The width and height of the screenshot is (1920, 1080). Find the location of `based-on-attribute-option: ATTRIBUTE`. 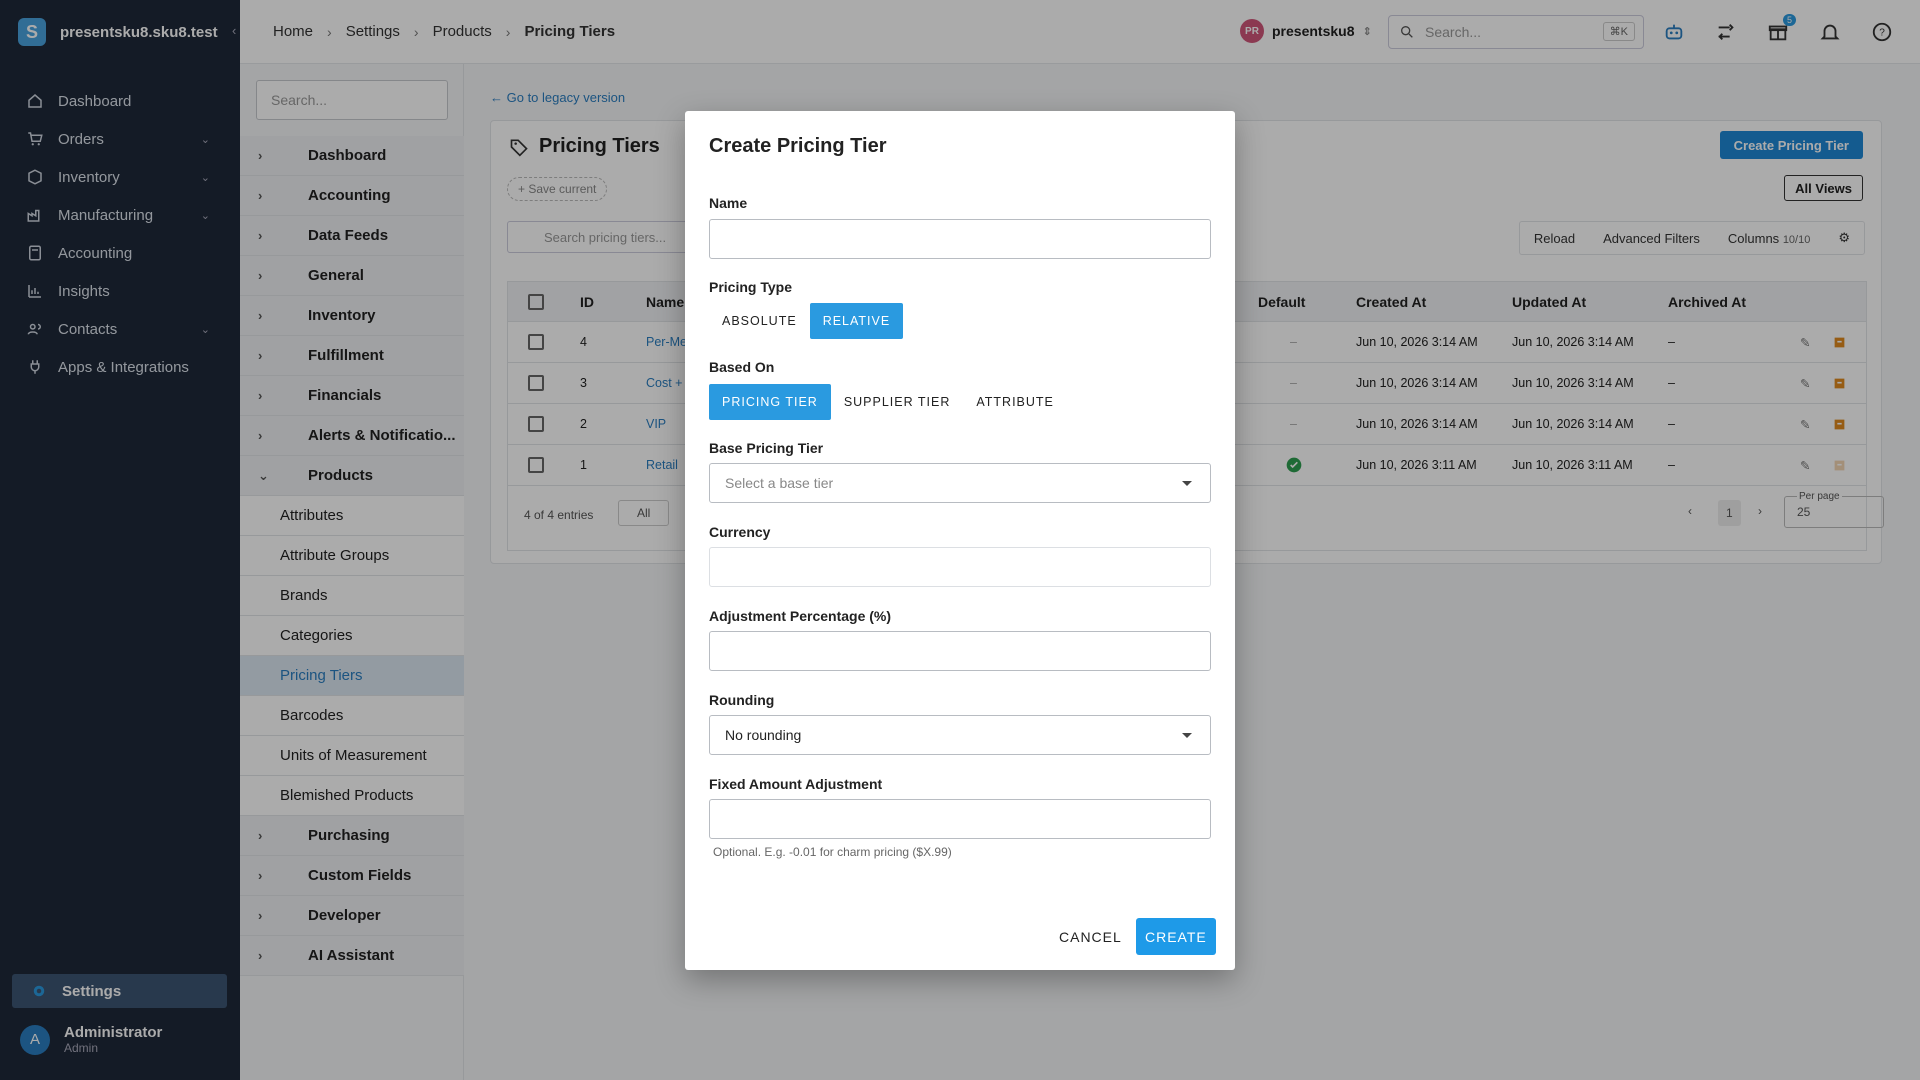

based-on-attribute-option: ATTRIBUTE is located at coordinates (1015, 402).